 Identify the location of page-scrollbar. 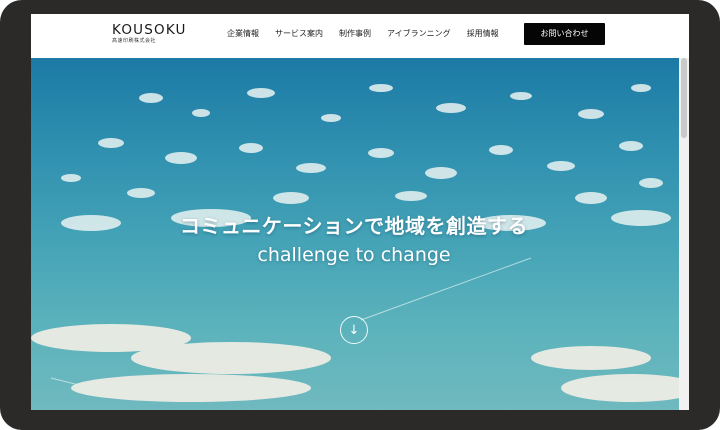
(684, 234).